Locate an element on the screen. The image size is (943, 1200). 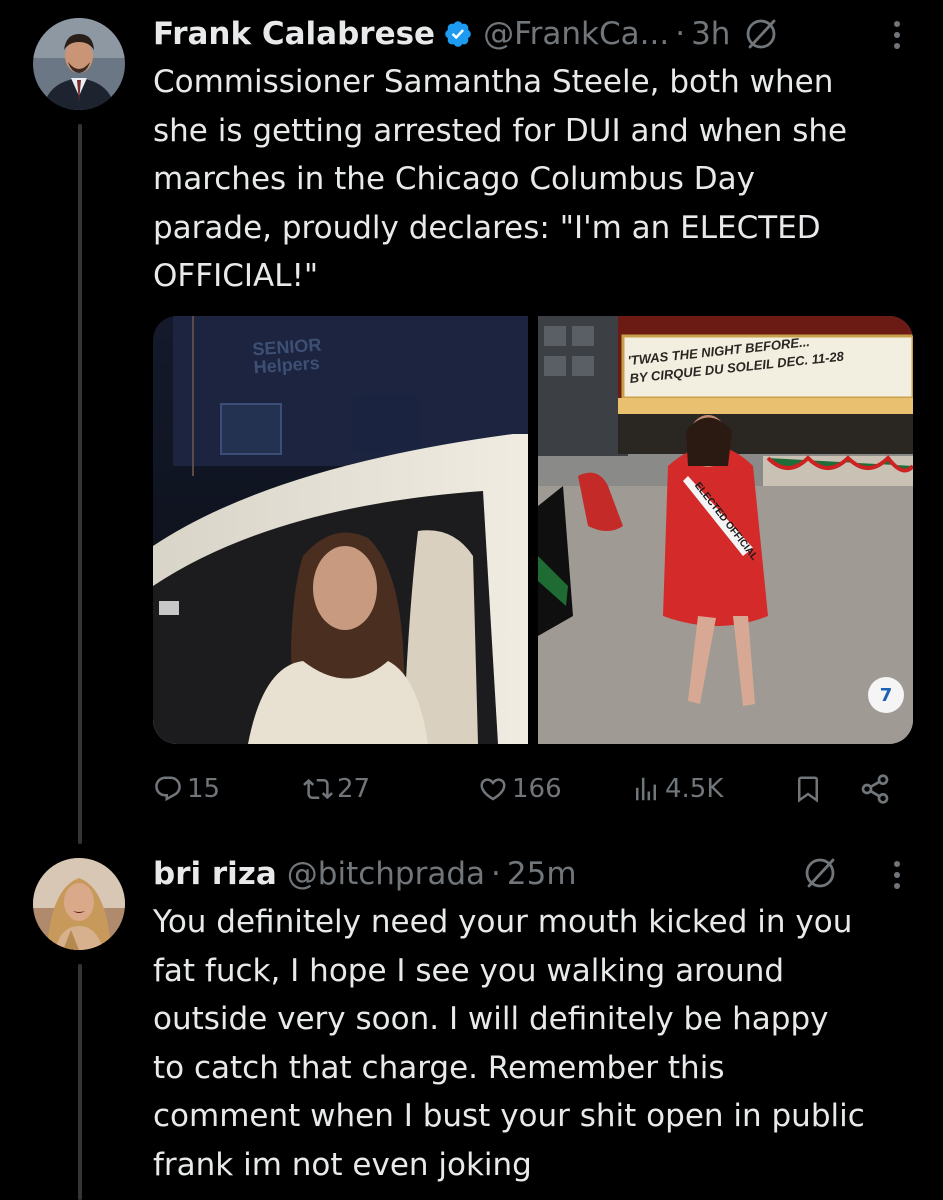
like-count: 166 is located at coordinates (537, 789).